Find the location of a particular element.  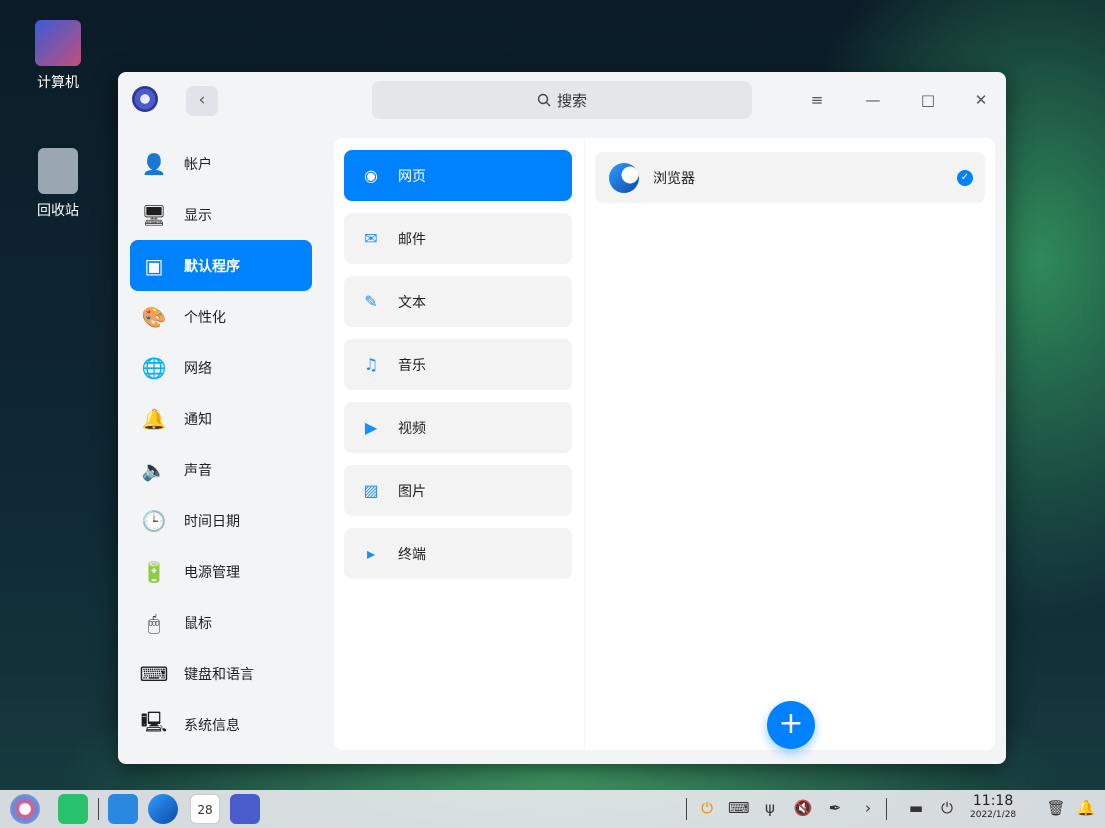

sidebar-item-label: 电源管理 is located at coordinates (212, 572).